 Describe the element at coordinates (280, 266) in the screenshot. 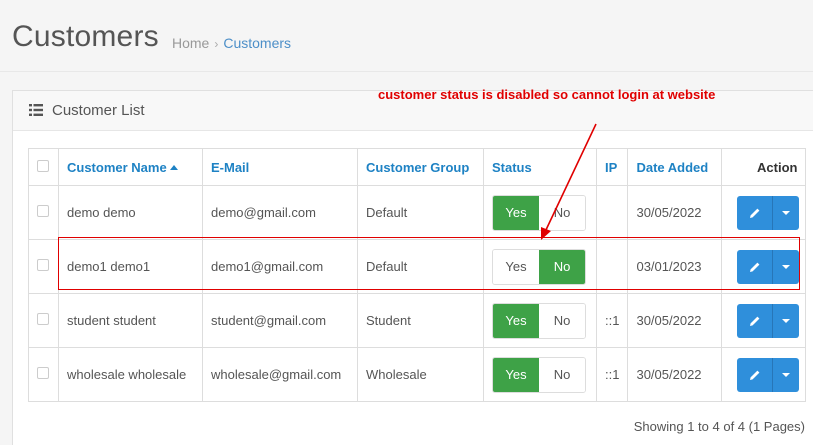

I see `customer-email: demo1@gmail.com` at that location.